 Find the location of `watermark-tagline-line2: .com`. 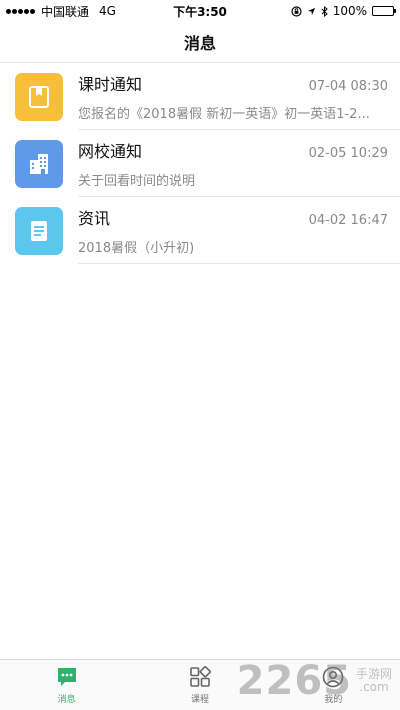

watermark-tagline-line2: .com is located at coordinates (374, 687).